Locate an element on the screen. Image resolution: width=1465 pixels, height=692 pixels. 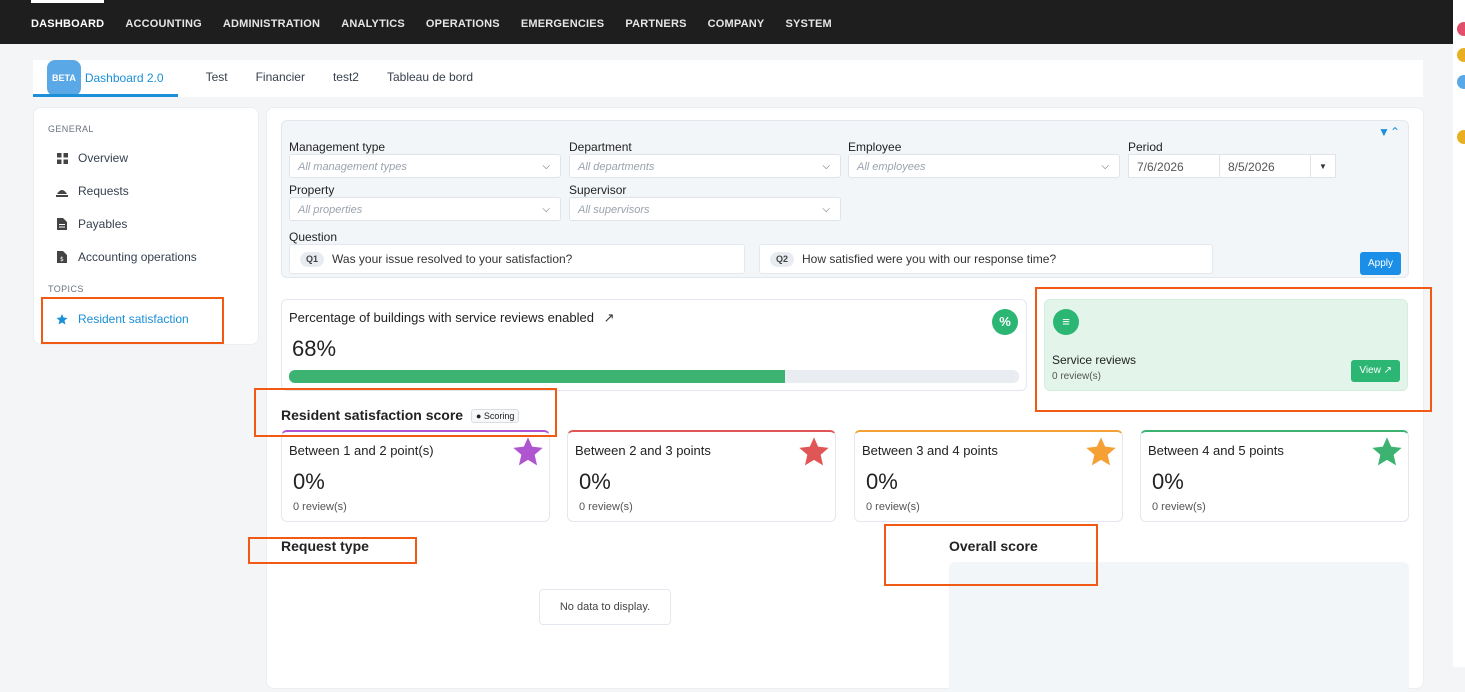
filter-toggle: ▼⌃ is located at coordinates (1389, 132).